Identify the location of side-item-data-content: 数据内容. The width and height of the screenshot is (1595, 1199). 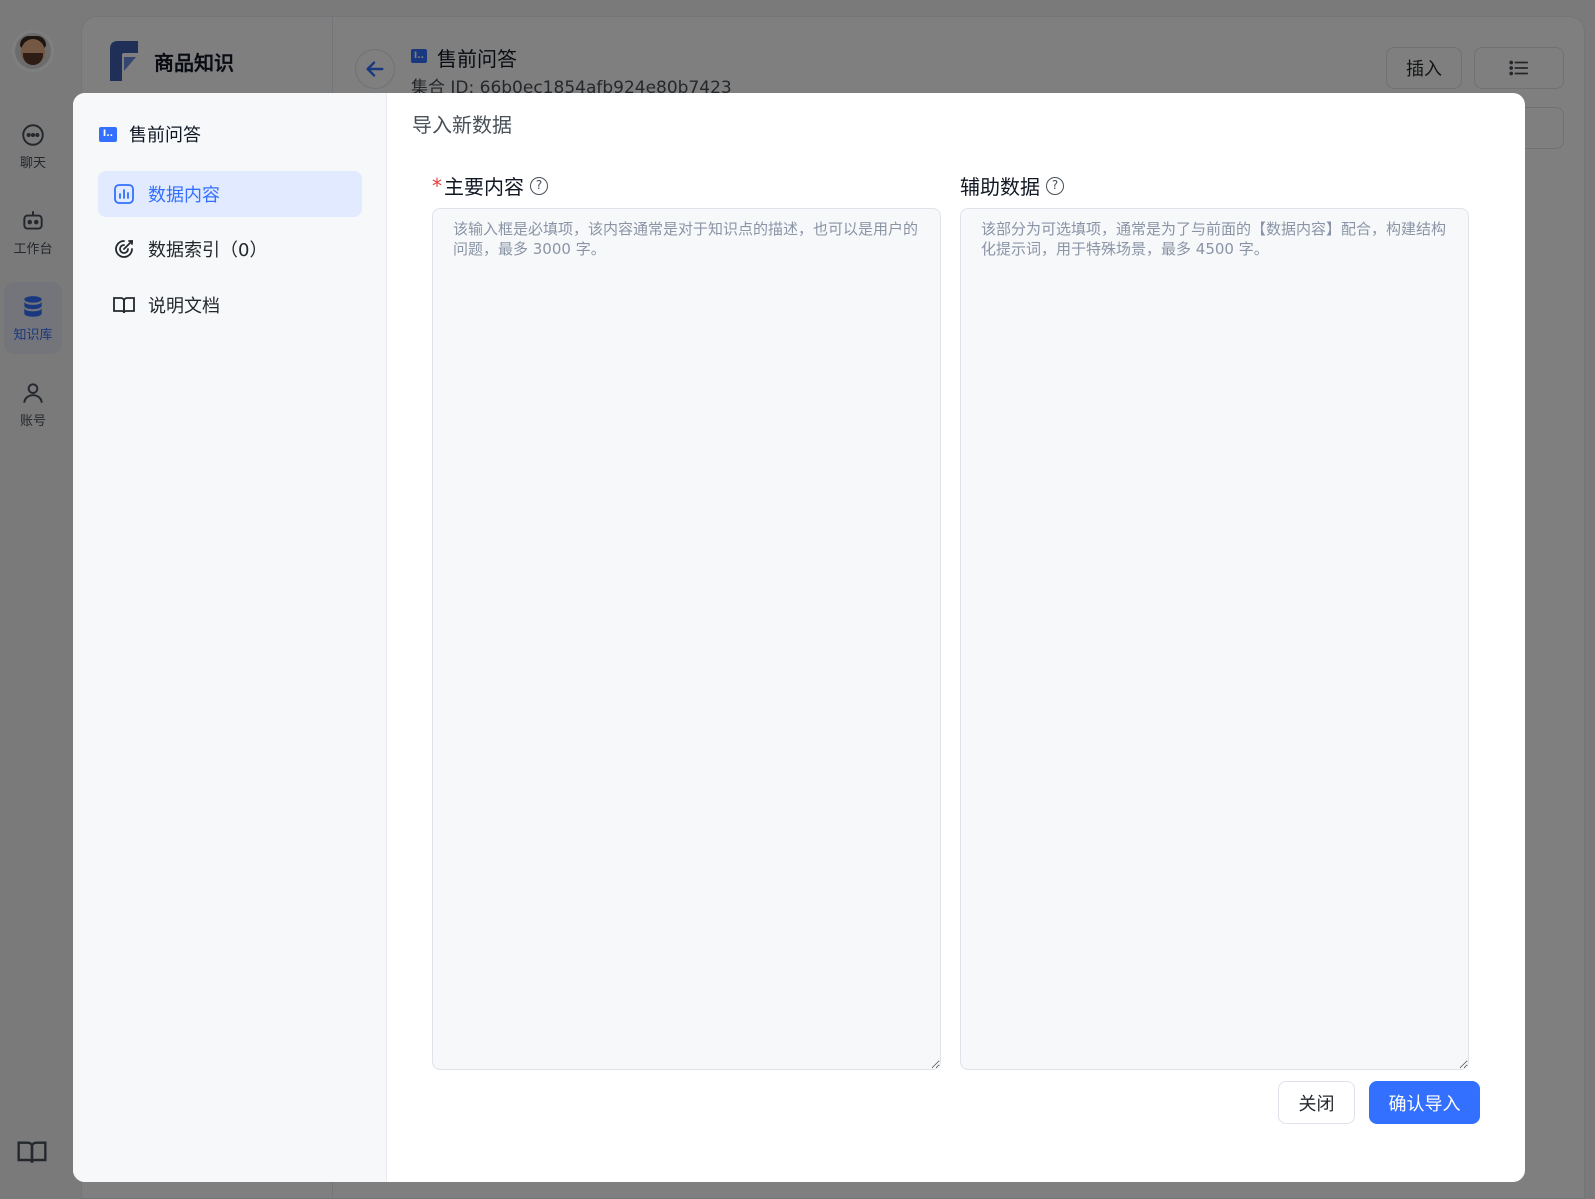
(230, 194).